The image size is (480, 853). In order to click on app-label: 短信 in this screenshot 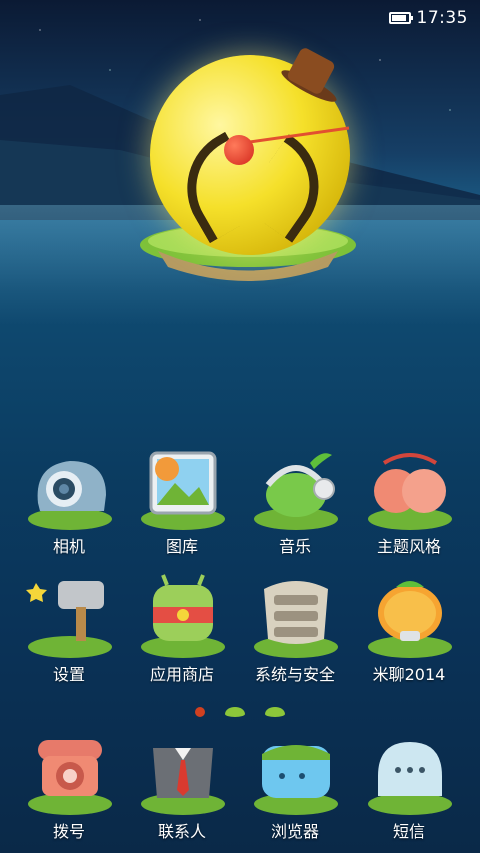, I will do `click(408, 831)`.